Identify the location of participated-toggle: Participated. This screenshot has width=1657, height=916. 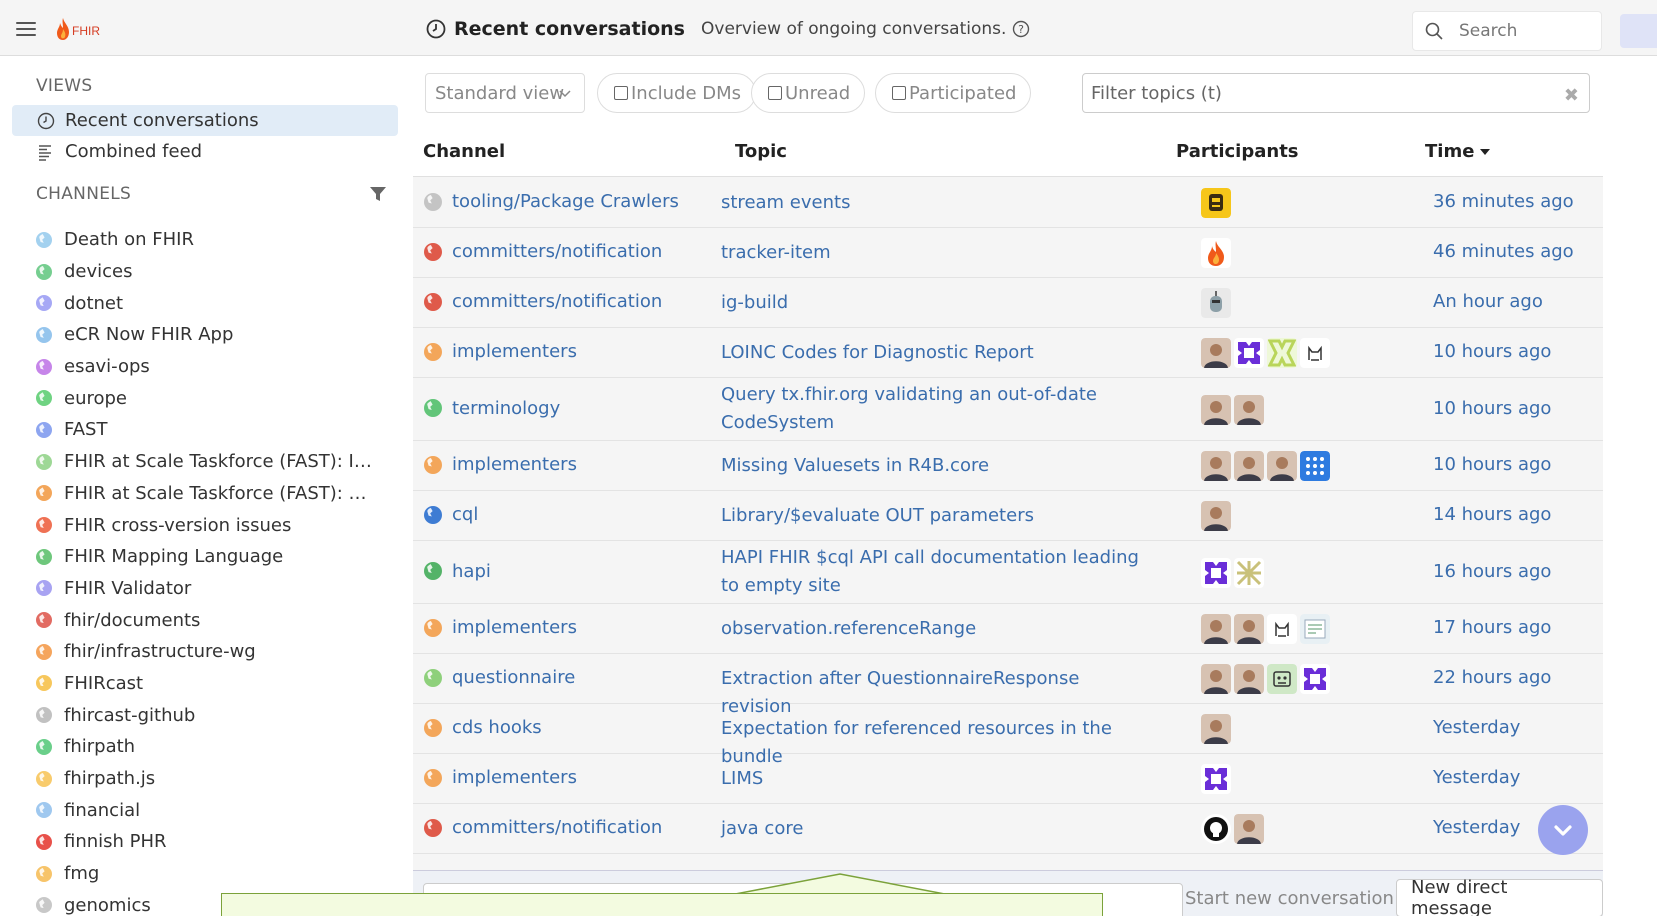
(953, 93).